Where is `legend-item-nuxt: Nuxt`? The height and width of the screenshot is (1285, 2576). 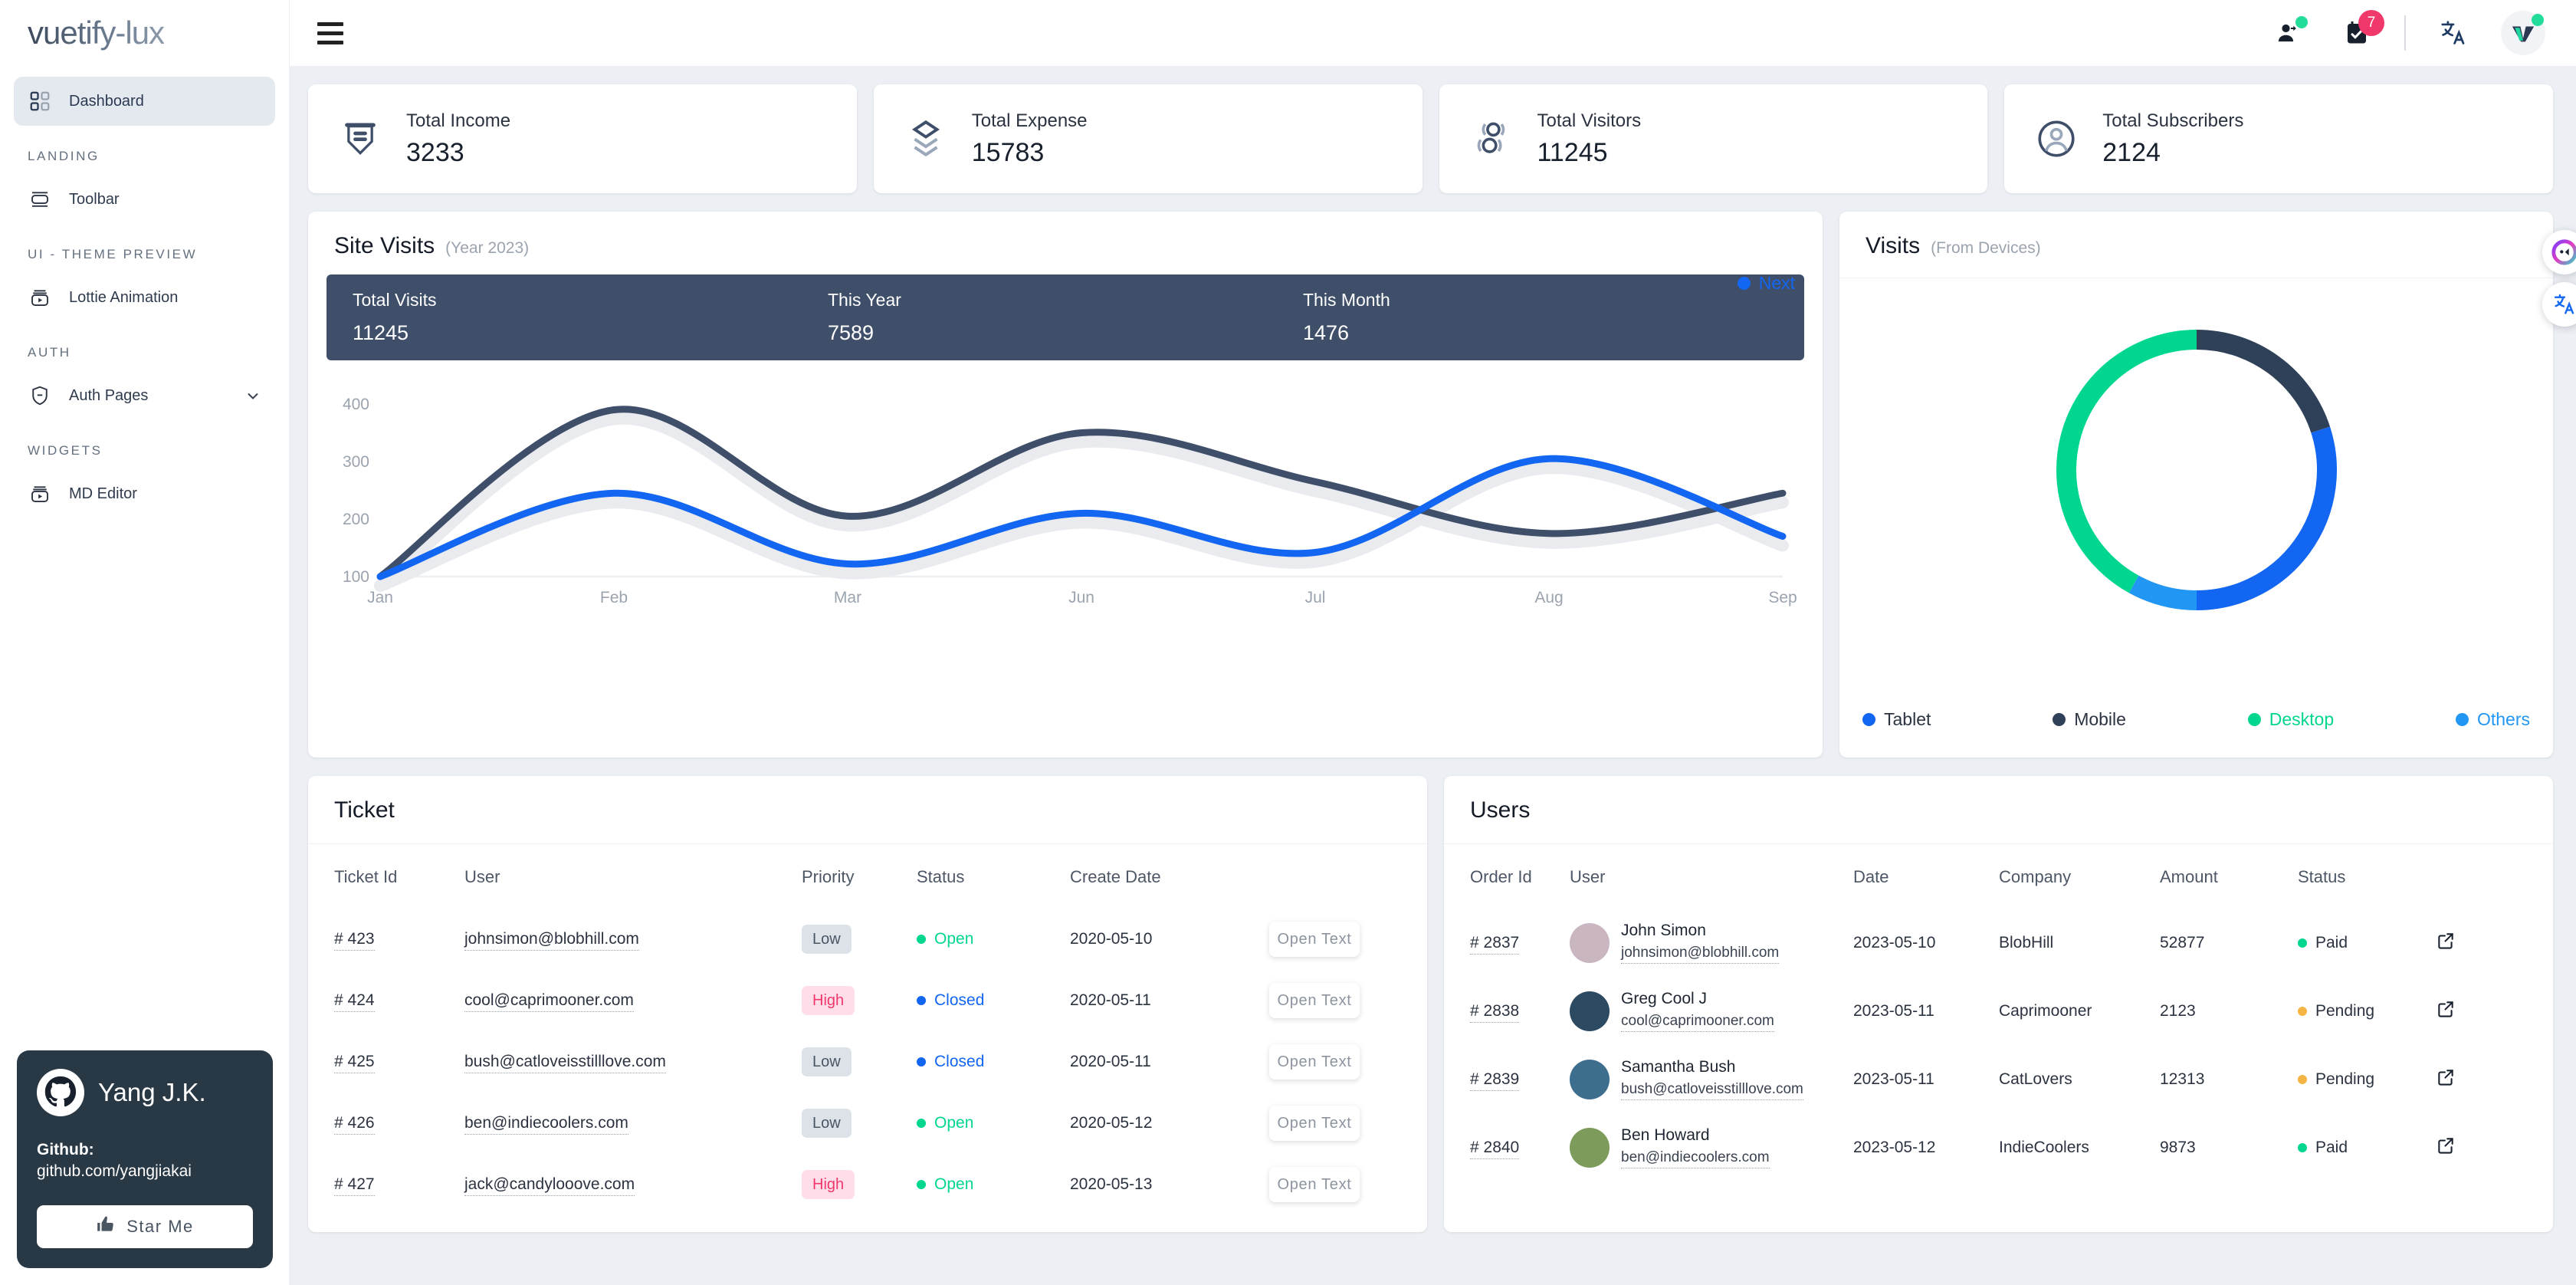 legend-item-nuxt: Nuxt is located at coordinates (1681, 283).